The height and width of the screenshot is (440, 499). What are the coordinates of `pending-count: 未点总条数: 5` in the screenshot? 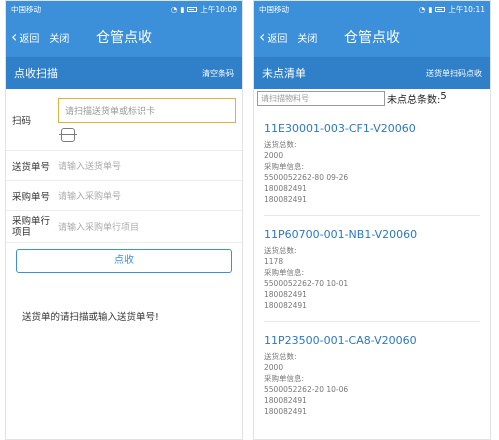 It's located at (417, 98).